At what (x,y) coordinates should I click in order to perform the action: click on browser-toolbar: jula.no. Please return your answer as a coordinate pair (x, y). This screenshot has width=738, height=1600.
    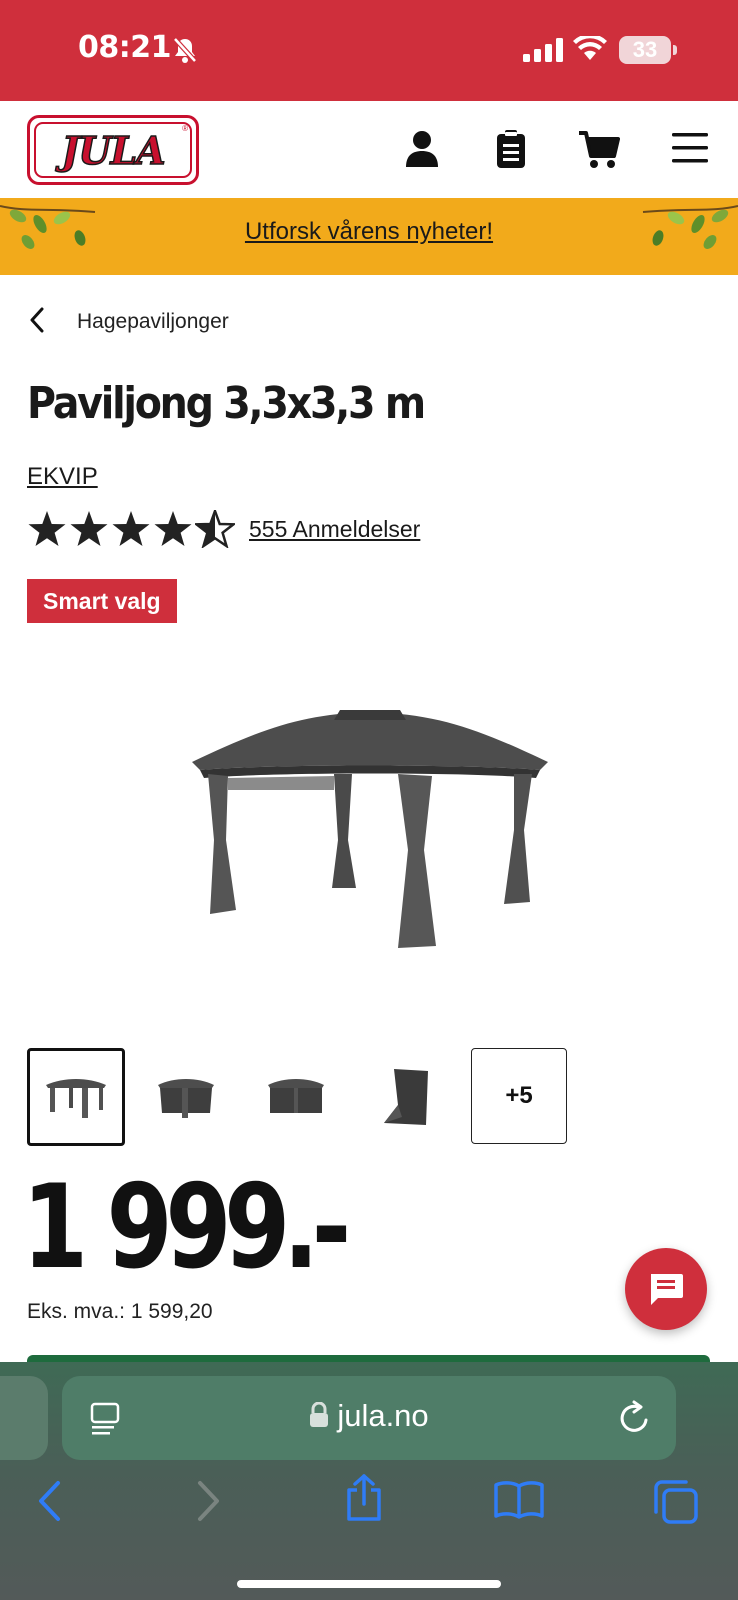
    Looking at the image, I should click on (369, 1481).